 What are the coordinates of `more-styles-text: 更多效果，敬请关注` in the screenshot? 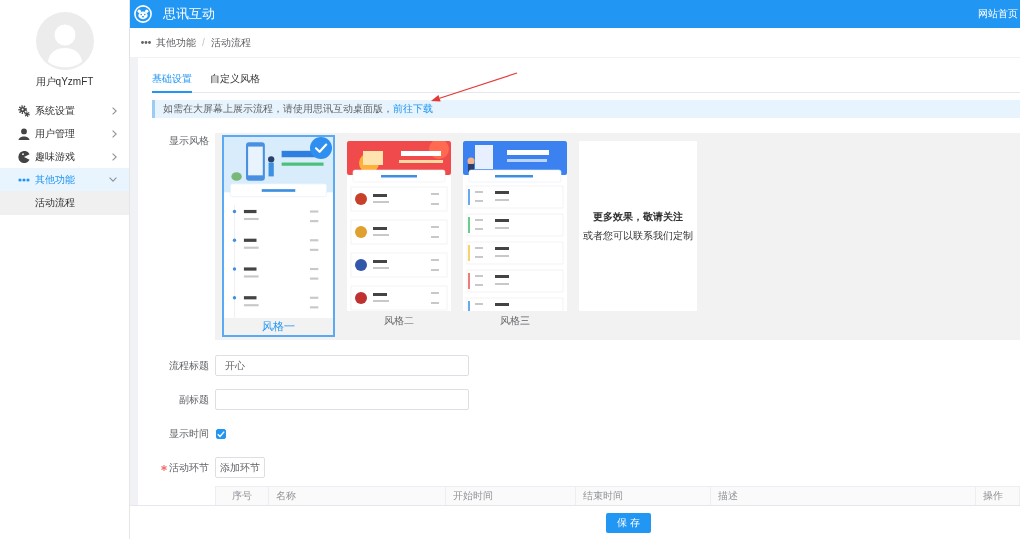 It's located at (638, 216).